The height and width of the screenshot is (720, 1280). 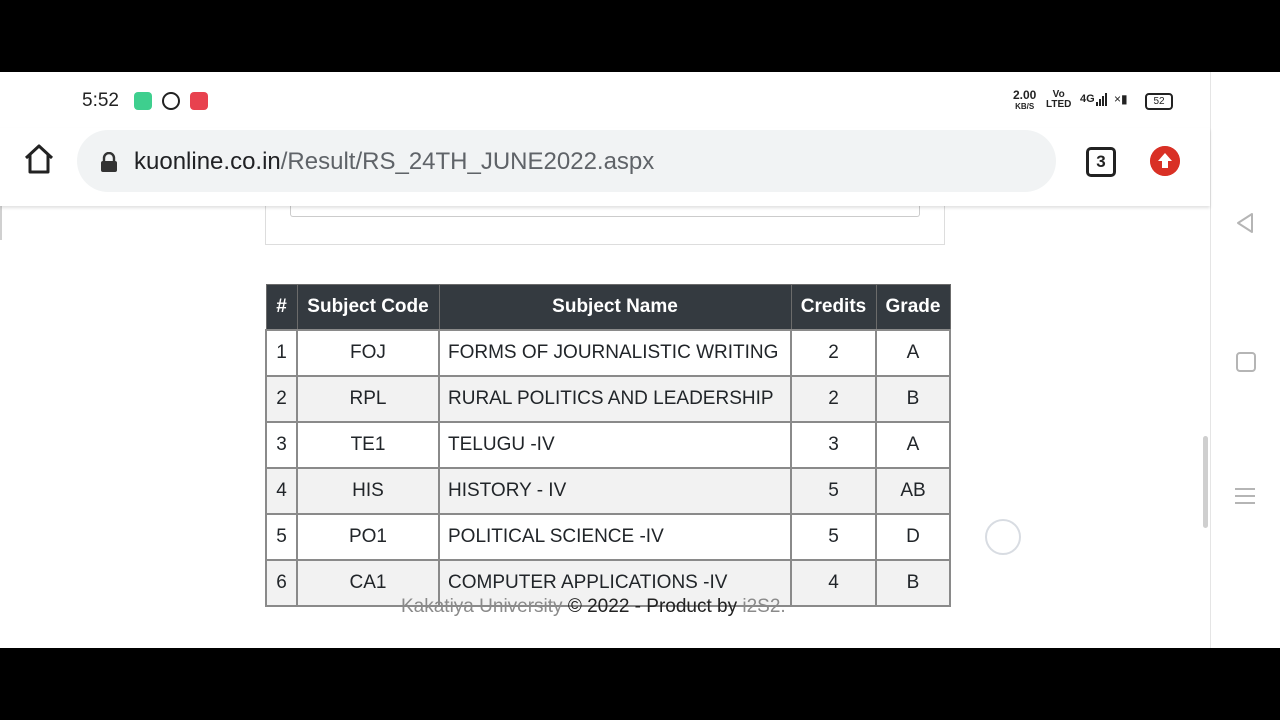 What do you see at coordinates (1087, 99) in the screenshot?
I see `network-type: 4G` at bounding box center [1087, 99].